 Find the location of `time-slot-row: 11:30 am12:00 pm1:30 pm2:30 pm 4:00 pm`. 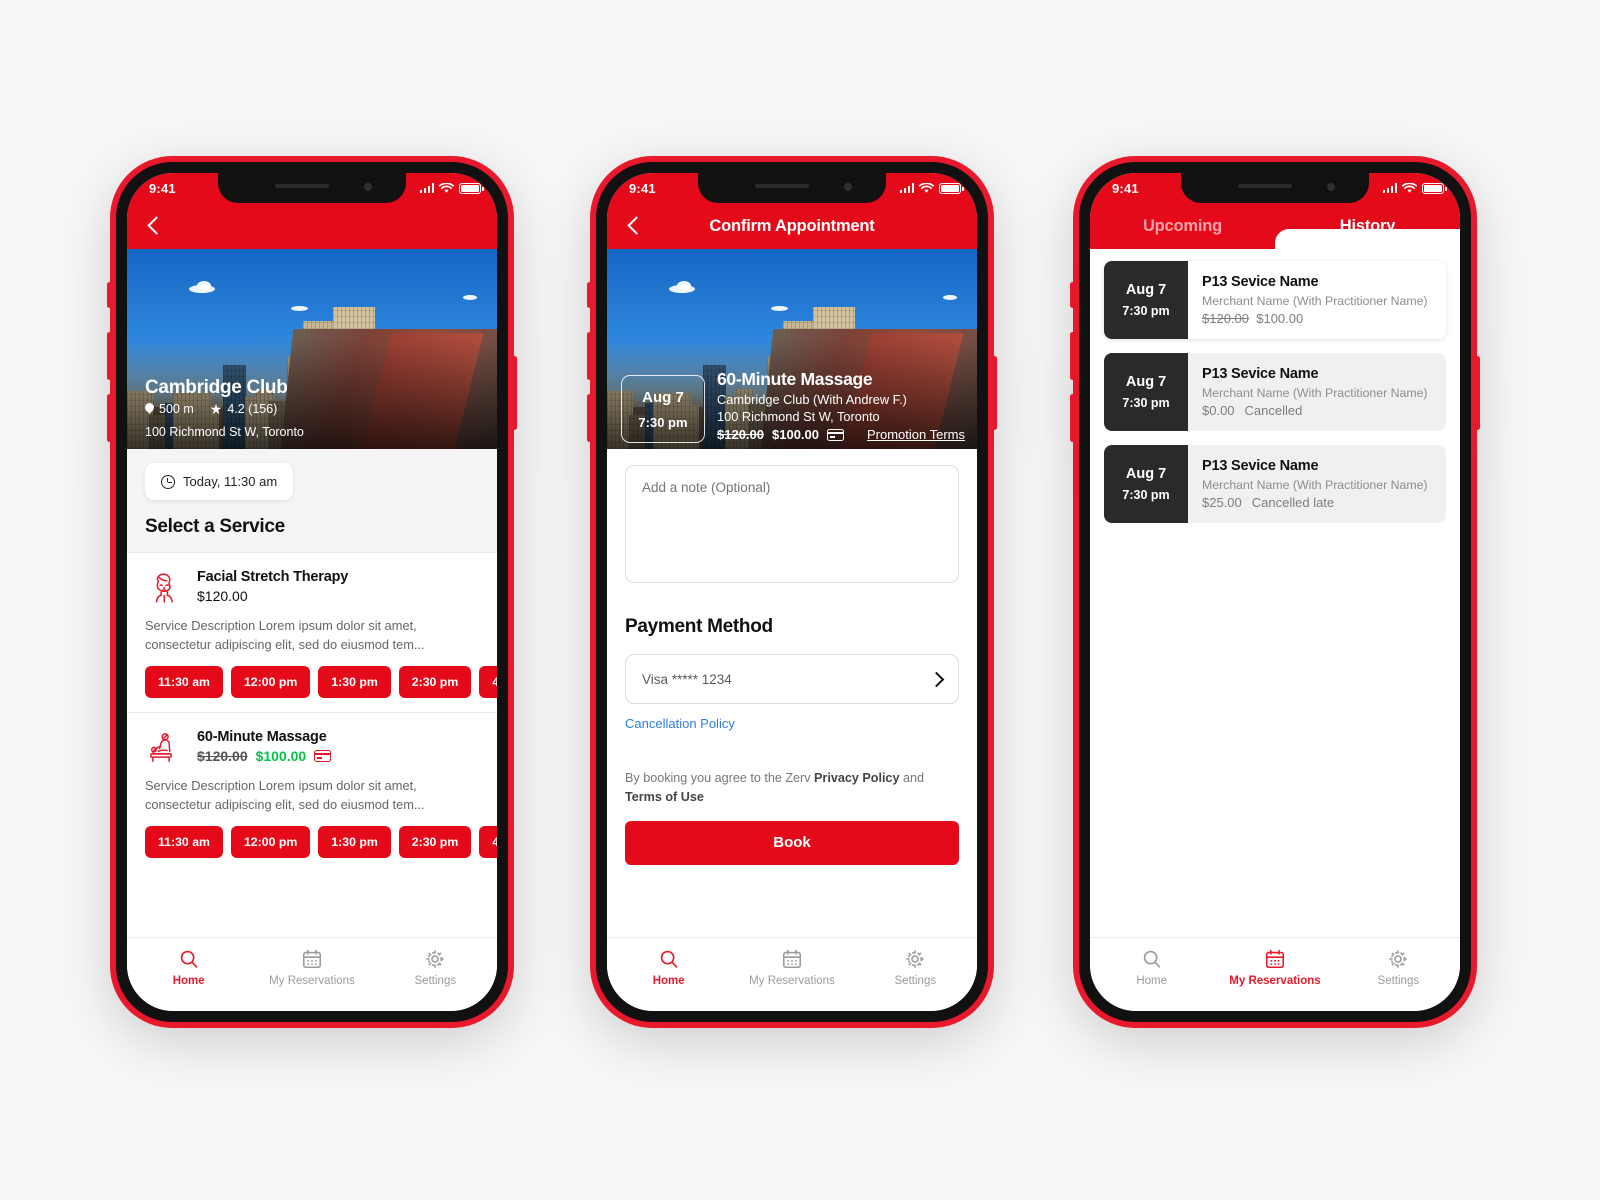

time-slot-row: 11:30 am12:00 pm1:30 pm2:30 pm 4:00 pm is located at coordinates (321, 681).